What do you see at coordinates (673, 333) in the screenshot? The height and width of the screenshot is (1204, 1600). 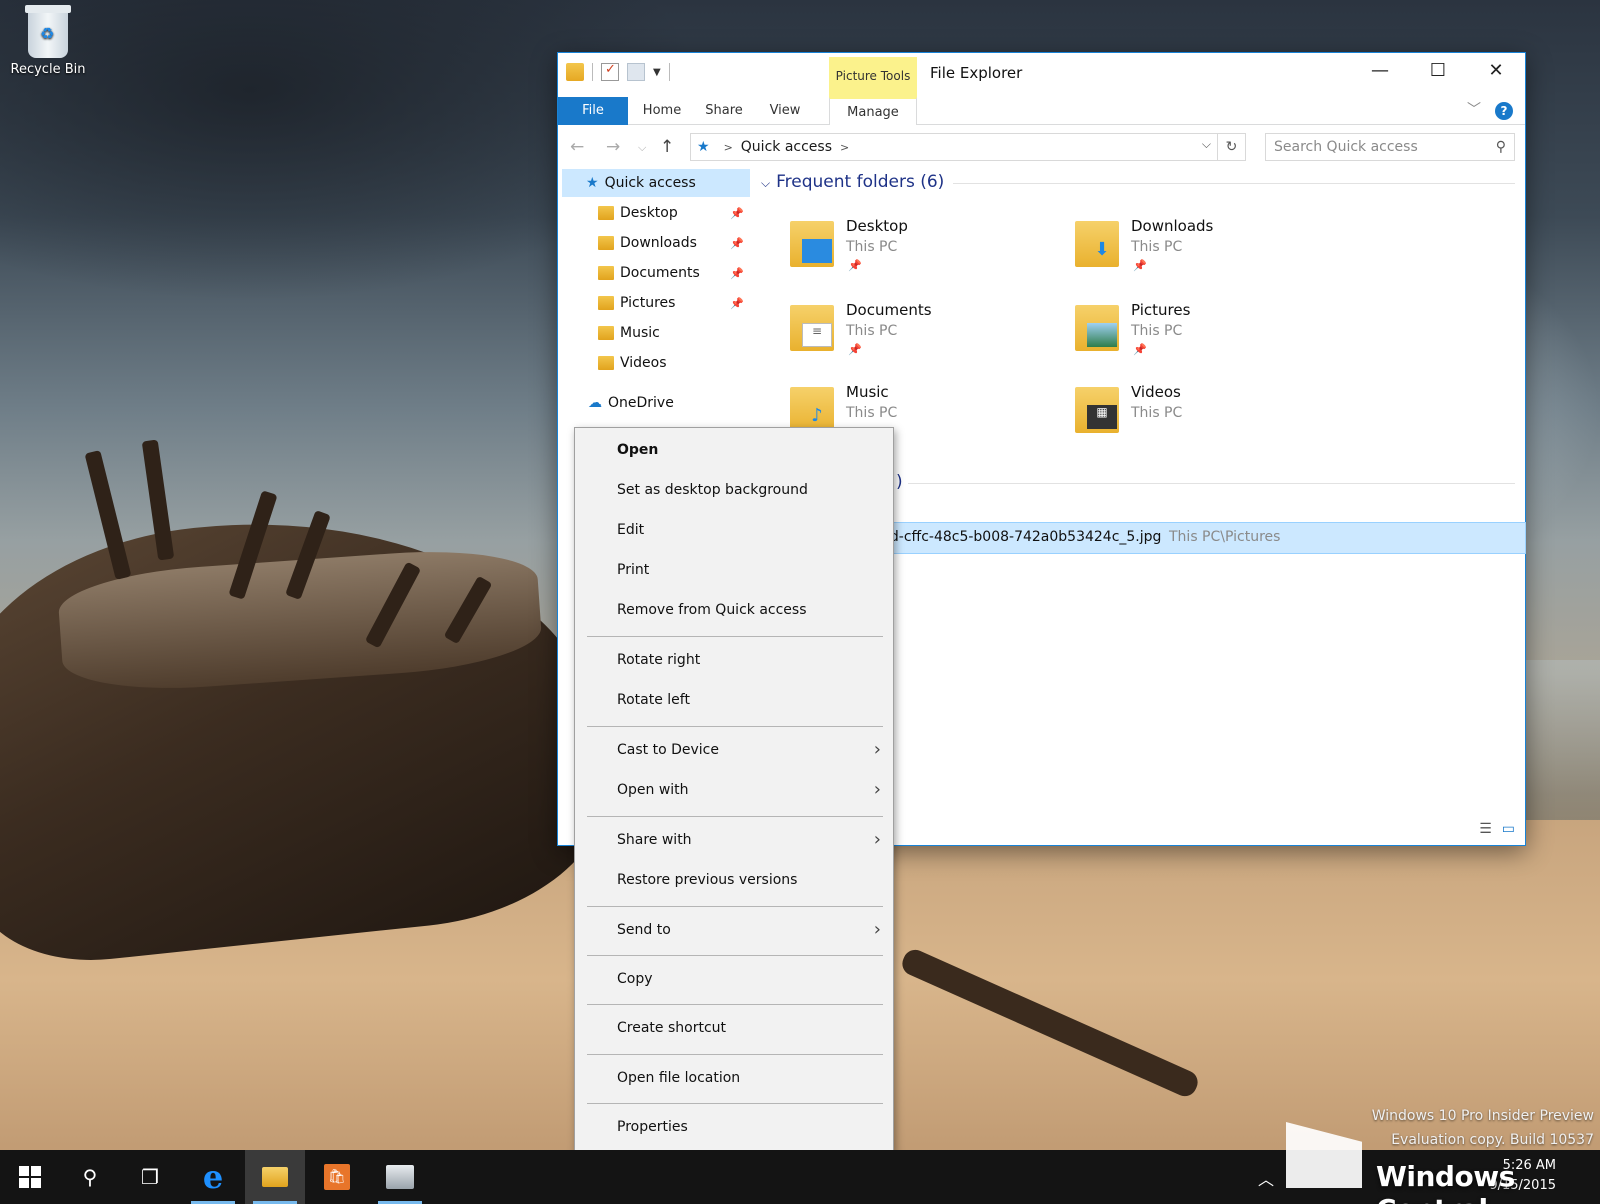 I see `nav-item-music: Music` at bounding box center [673, 333].